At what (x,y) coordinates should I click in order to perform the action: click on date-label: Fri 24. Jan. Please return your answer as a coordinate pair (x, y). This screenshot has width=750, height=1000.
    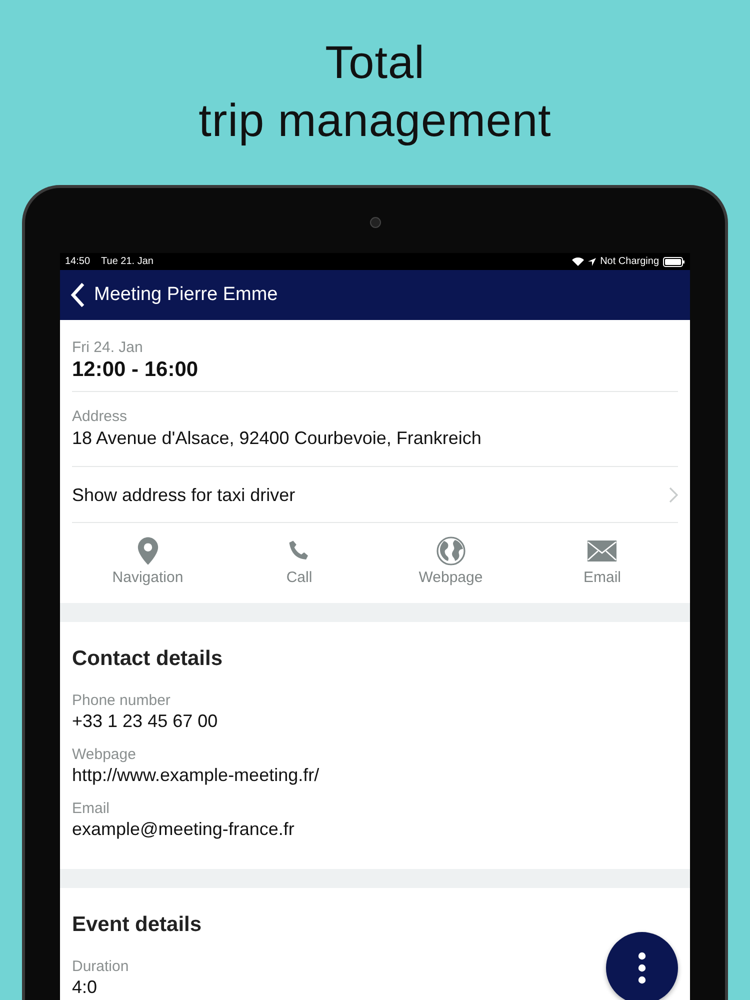
    Looking at the image, I should click on (108, 348).